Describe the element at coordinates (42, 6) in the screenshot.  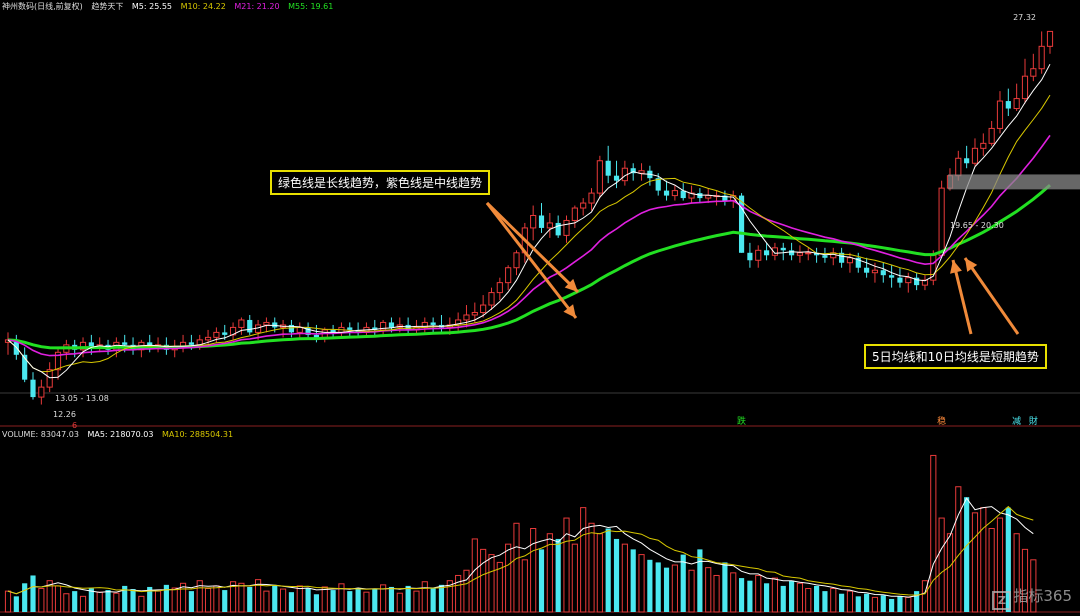
I see `stock-name: 神州数码(日线,前复权)` at that location.